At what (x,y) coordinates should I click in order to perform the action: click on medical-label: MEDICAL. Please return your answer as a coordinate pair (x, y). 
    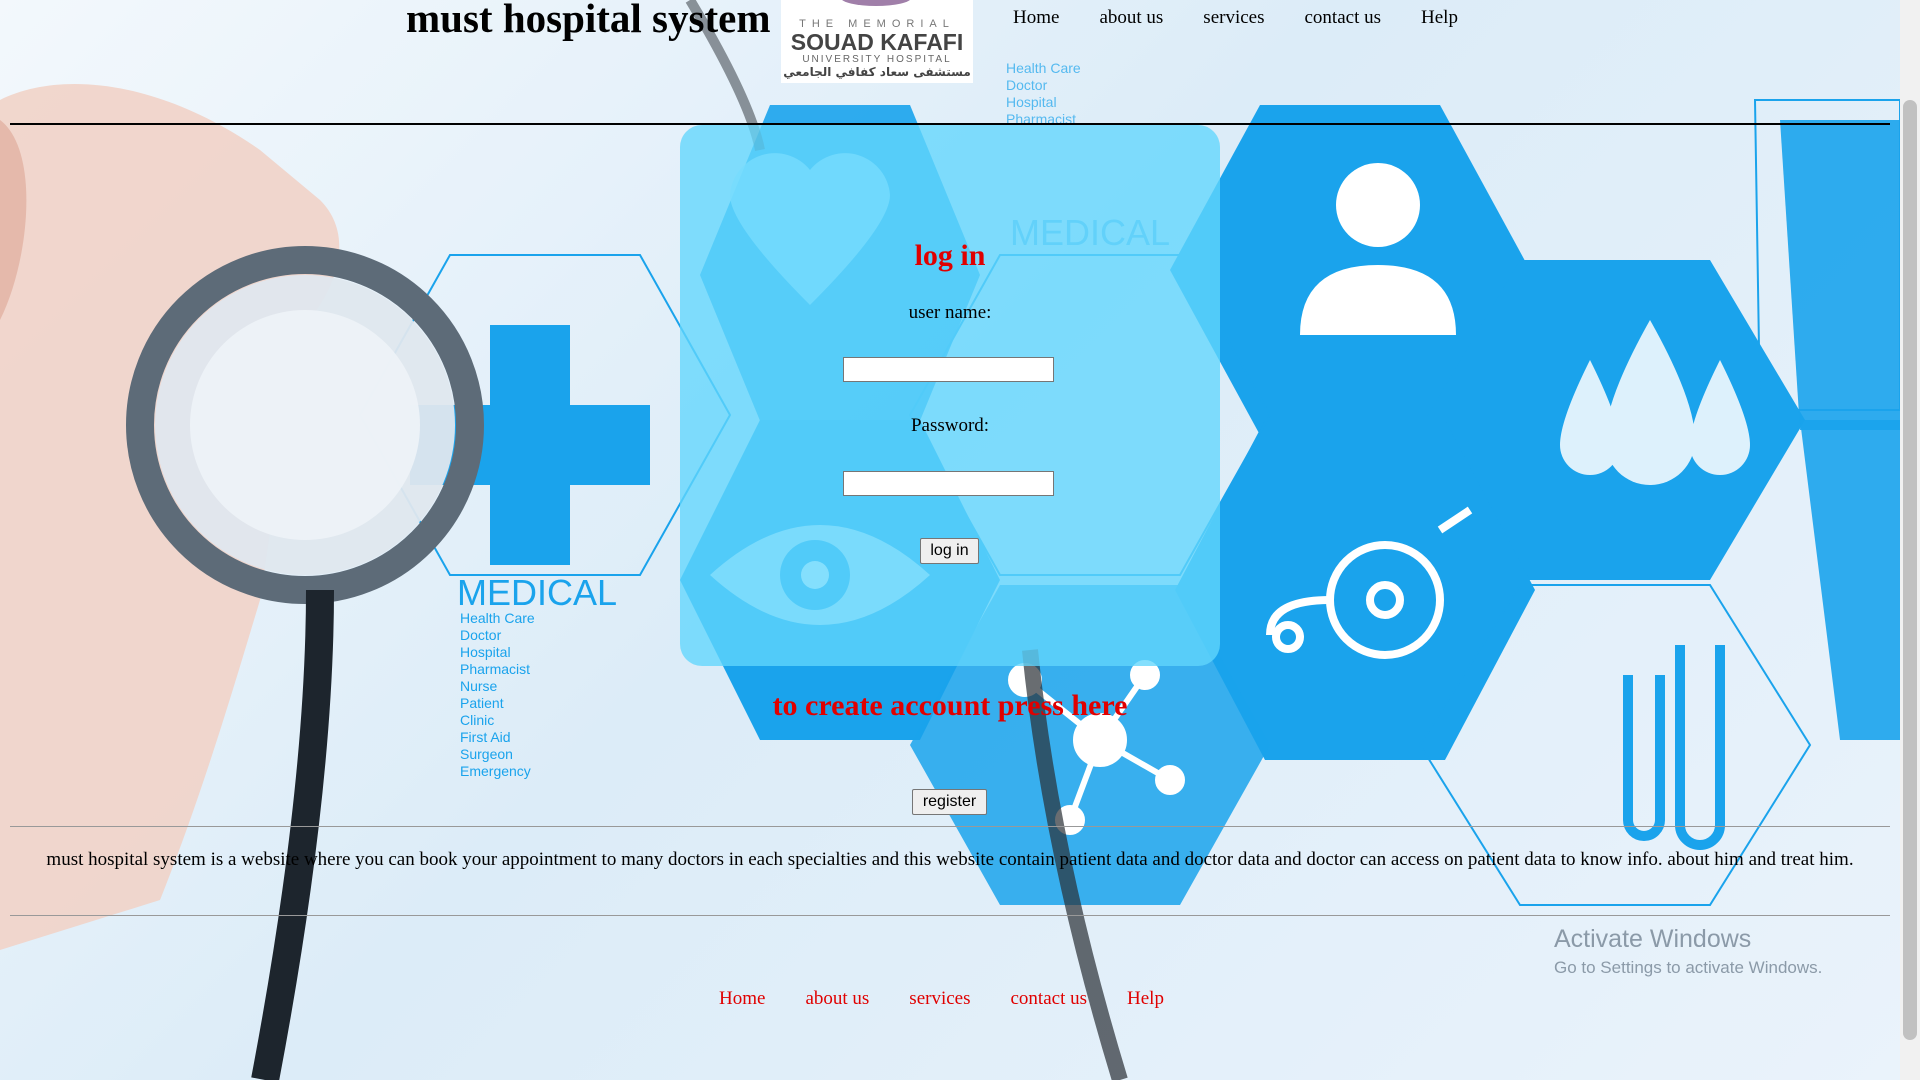
    Looking at the image, I should click on (537, 592).